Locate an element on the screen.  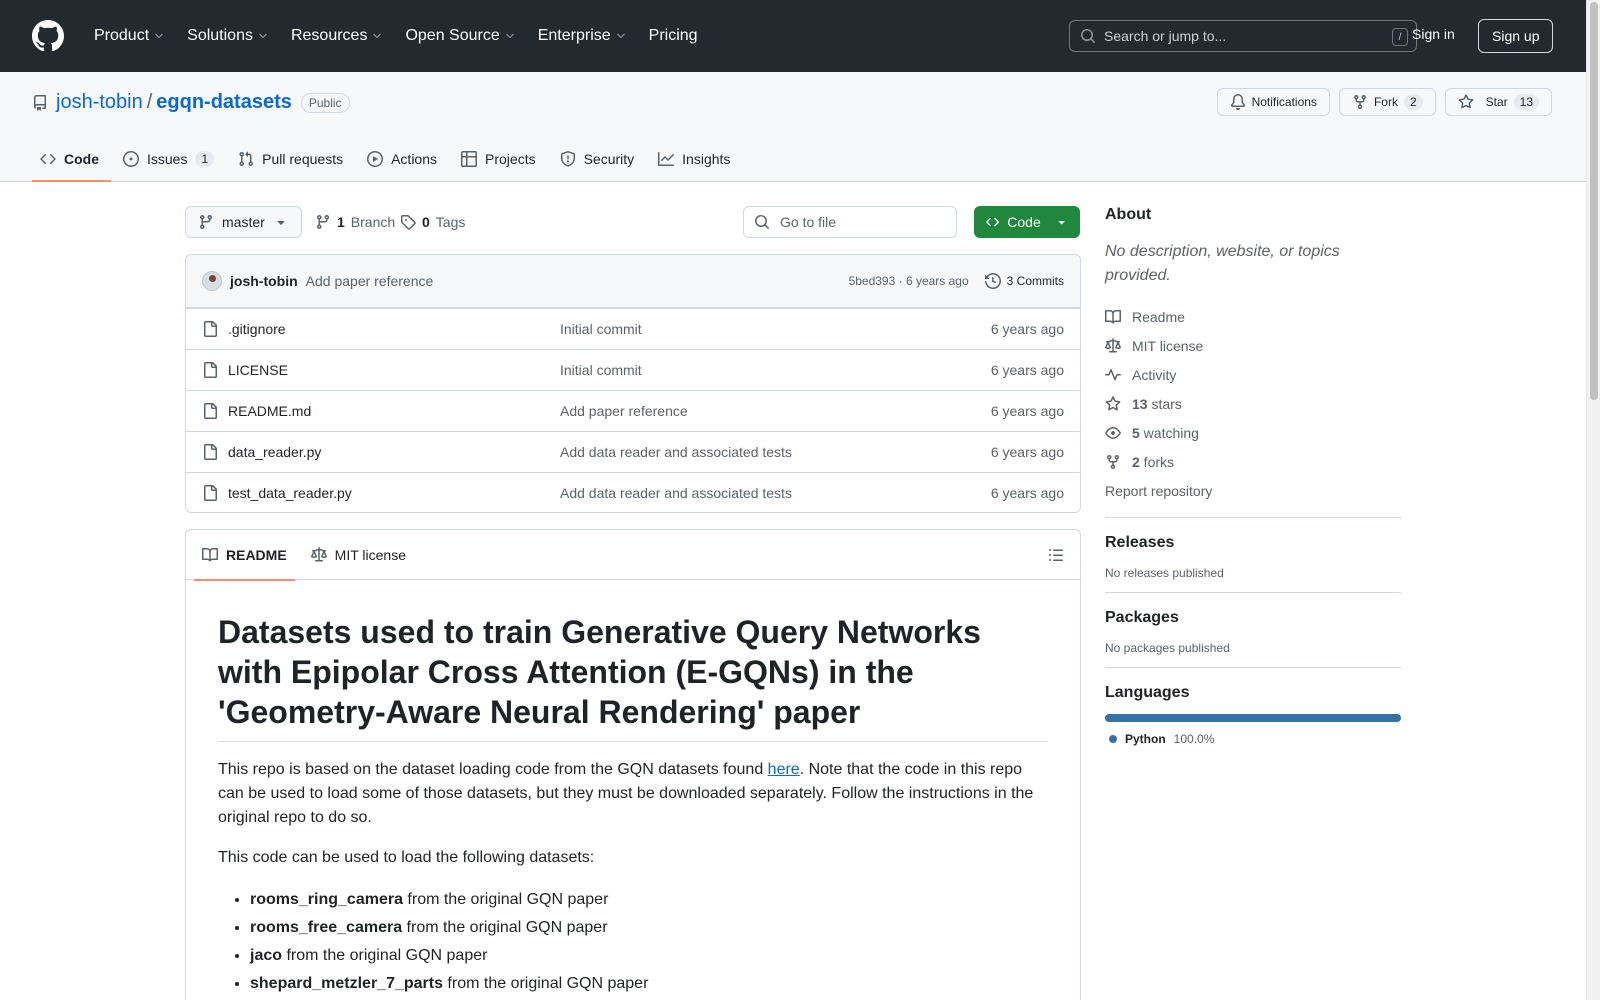
tab-issues: Issues 1 is located at coordinates (170, 159).